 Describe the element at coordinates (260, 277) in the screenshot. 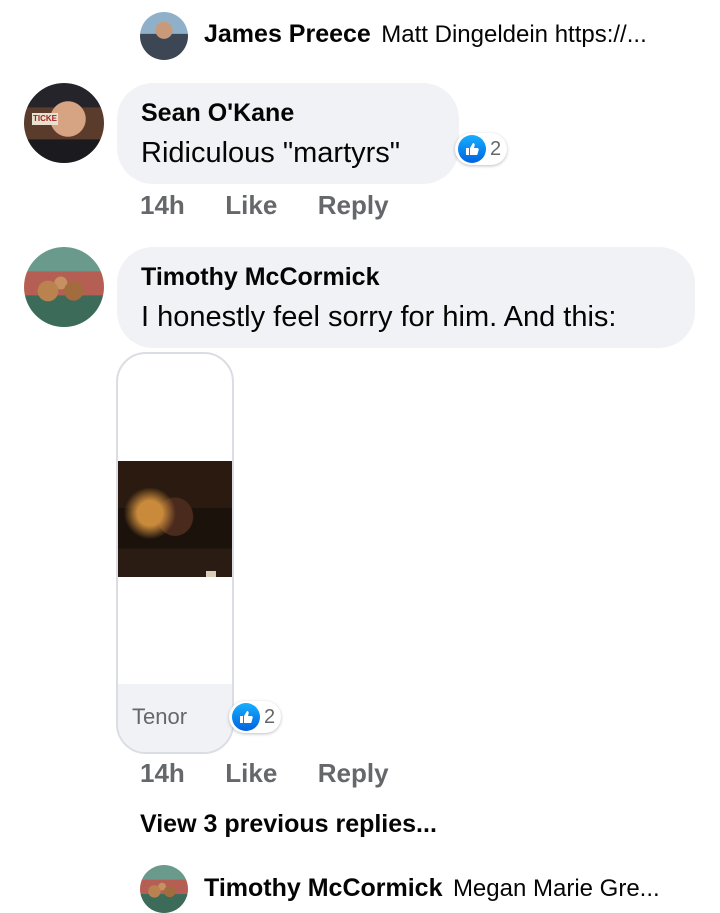

I see `comment-author: Timothy McCormick` at that location.